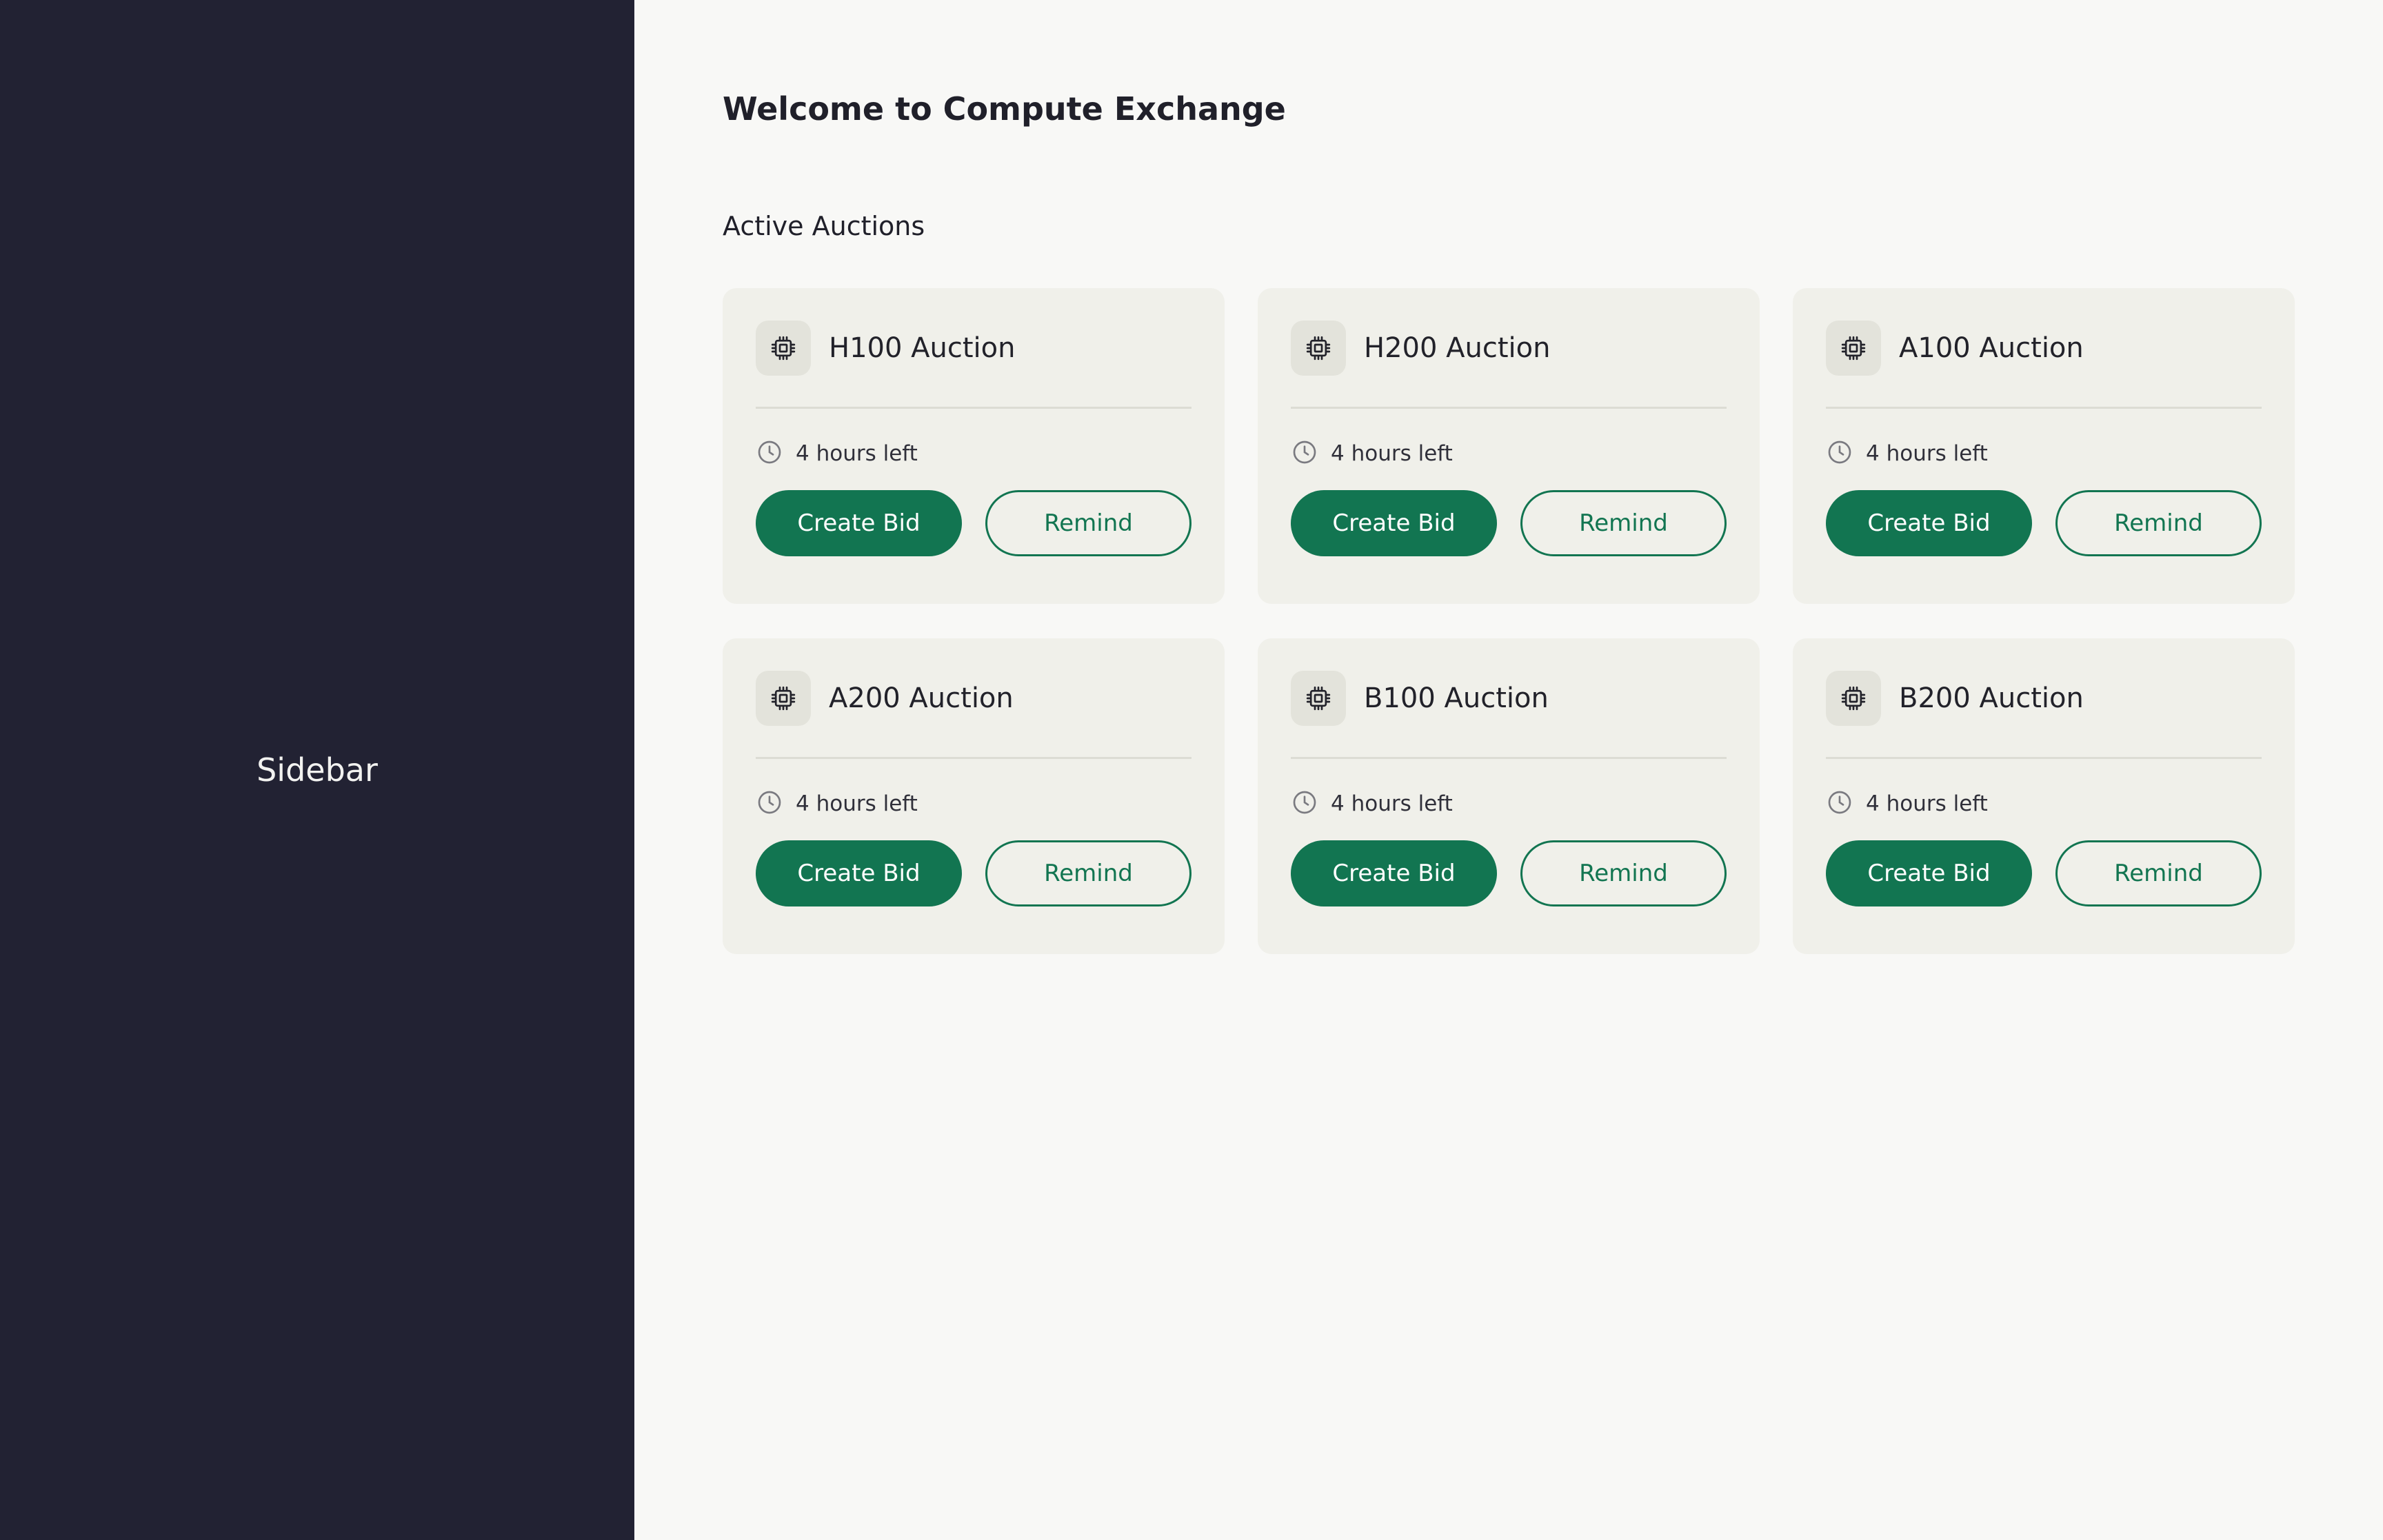  What do you see at coordinates (1004, 109) in the screenshot?
I see `page-title: Welcome to Compute Exchange` at bounding box center [1004, 109].